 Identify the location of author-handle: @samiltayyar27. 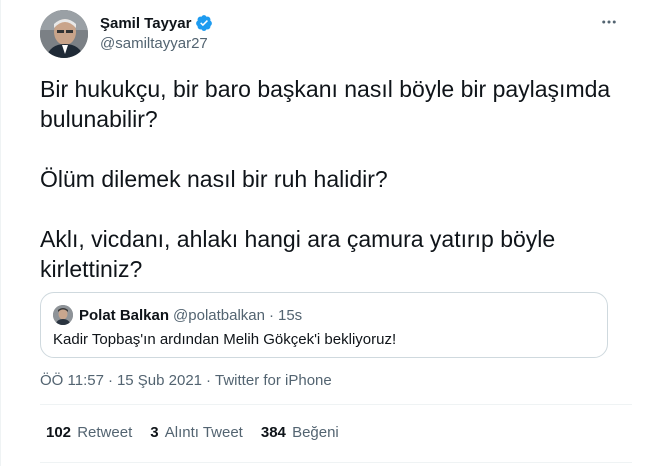
(156, 43).